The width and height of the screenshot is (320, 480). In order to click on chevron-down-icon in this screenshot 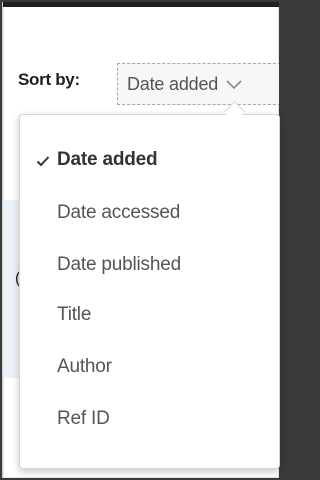, I will do `click(234, 84)`.